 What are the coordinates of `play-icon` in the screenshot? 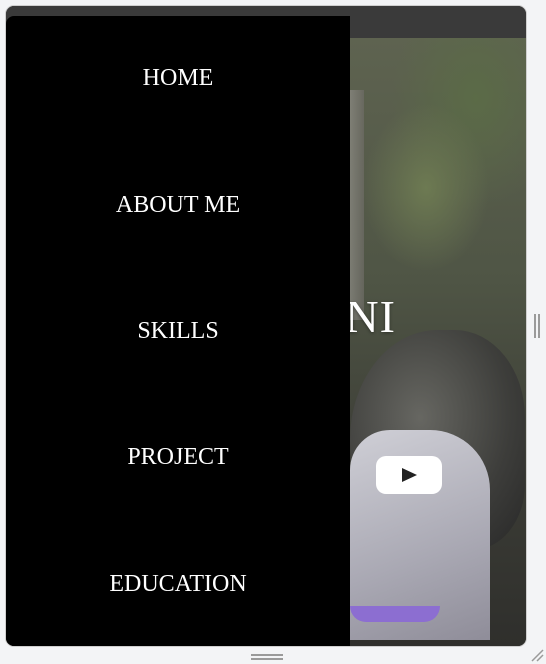 It's located at (409, 475).